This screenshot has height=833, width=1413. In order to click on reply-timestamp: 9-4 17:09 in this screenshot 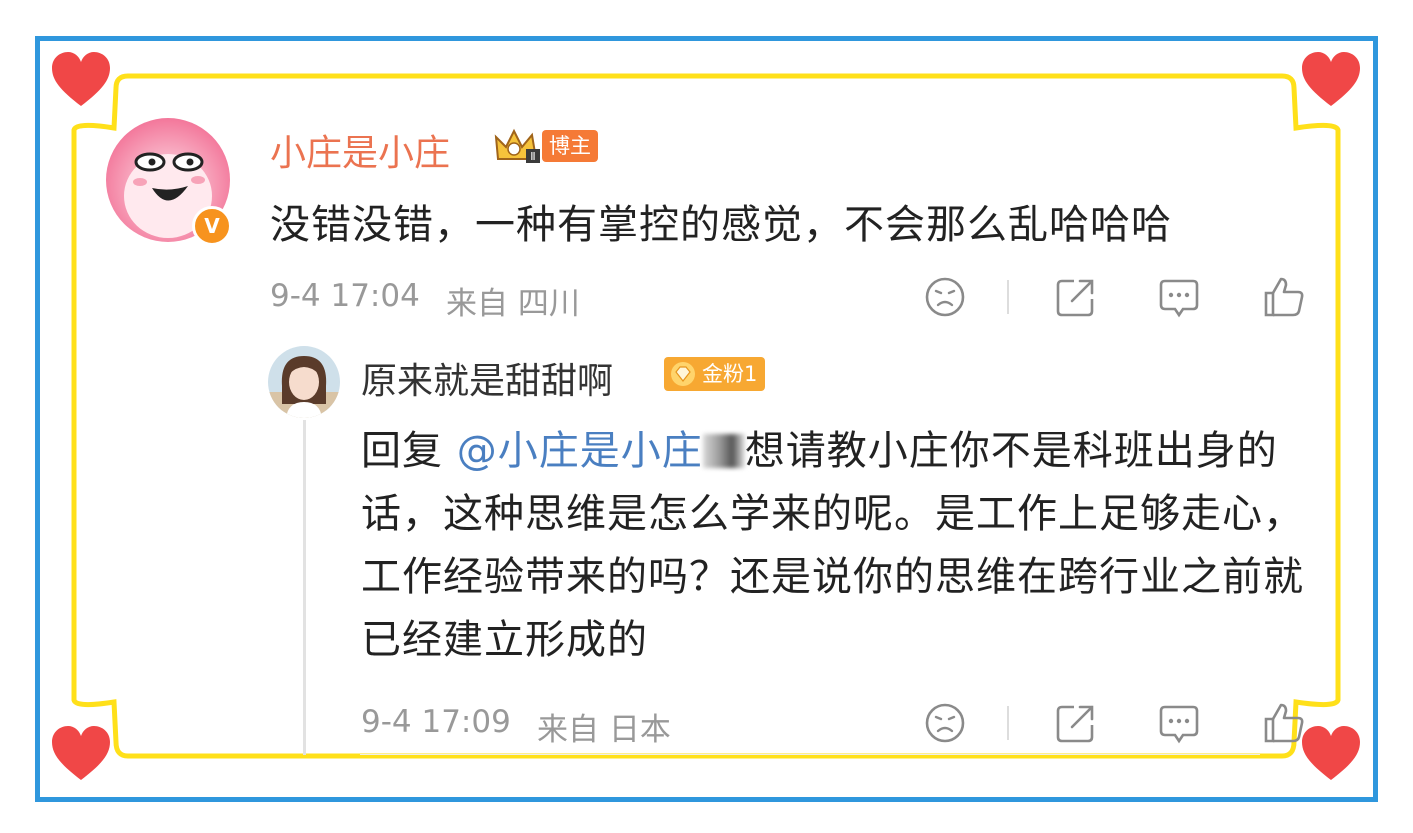, I will do `click(436, 722)`.